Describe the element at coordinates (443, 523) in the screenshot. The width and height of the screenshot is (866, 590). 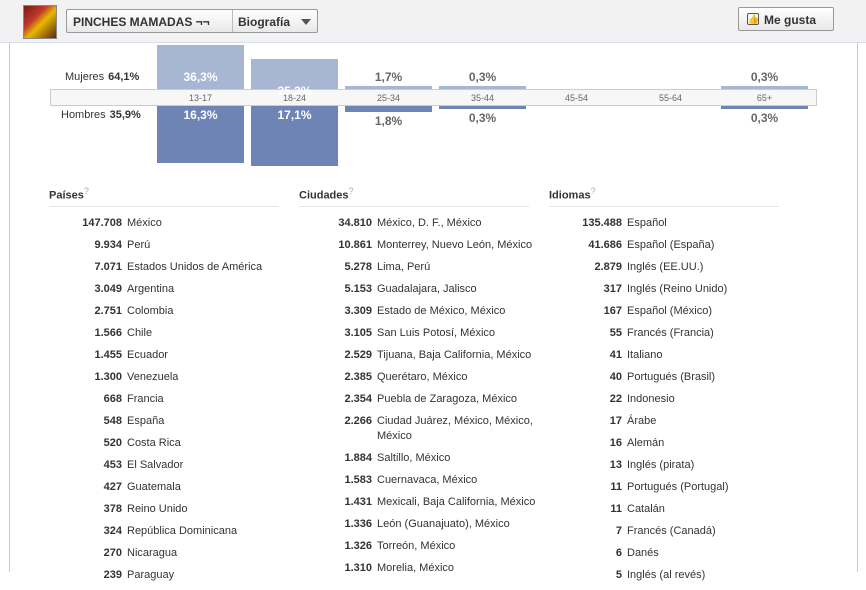
I see `item-label: León (Guanajuato), México` at that location.